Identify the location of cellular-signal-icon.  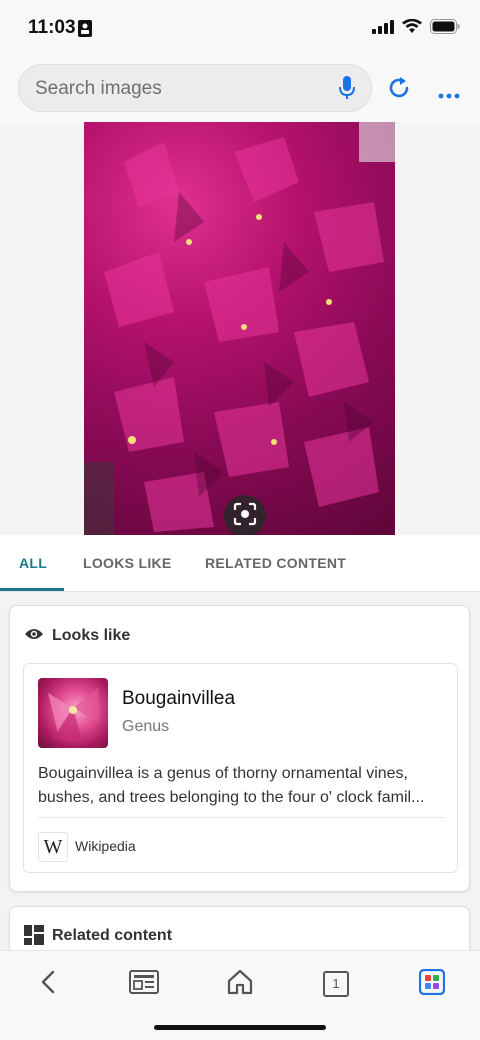
(383, 29).